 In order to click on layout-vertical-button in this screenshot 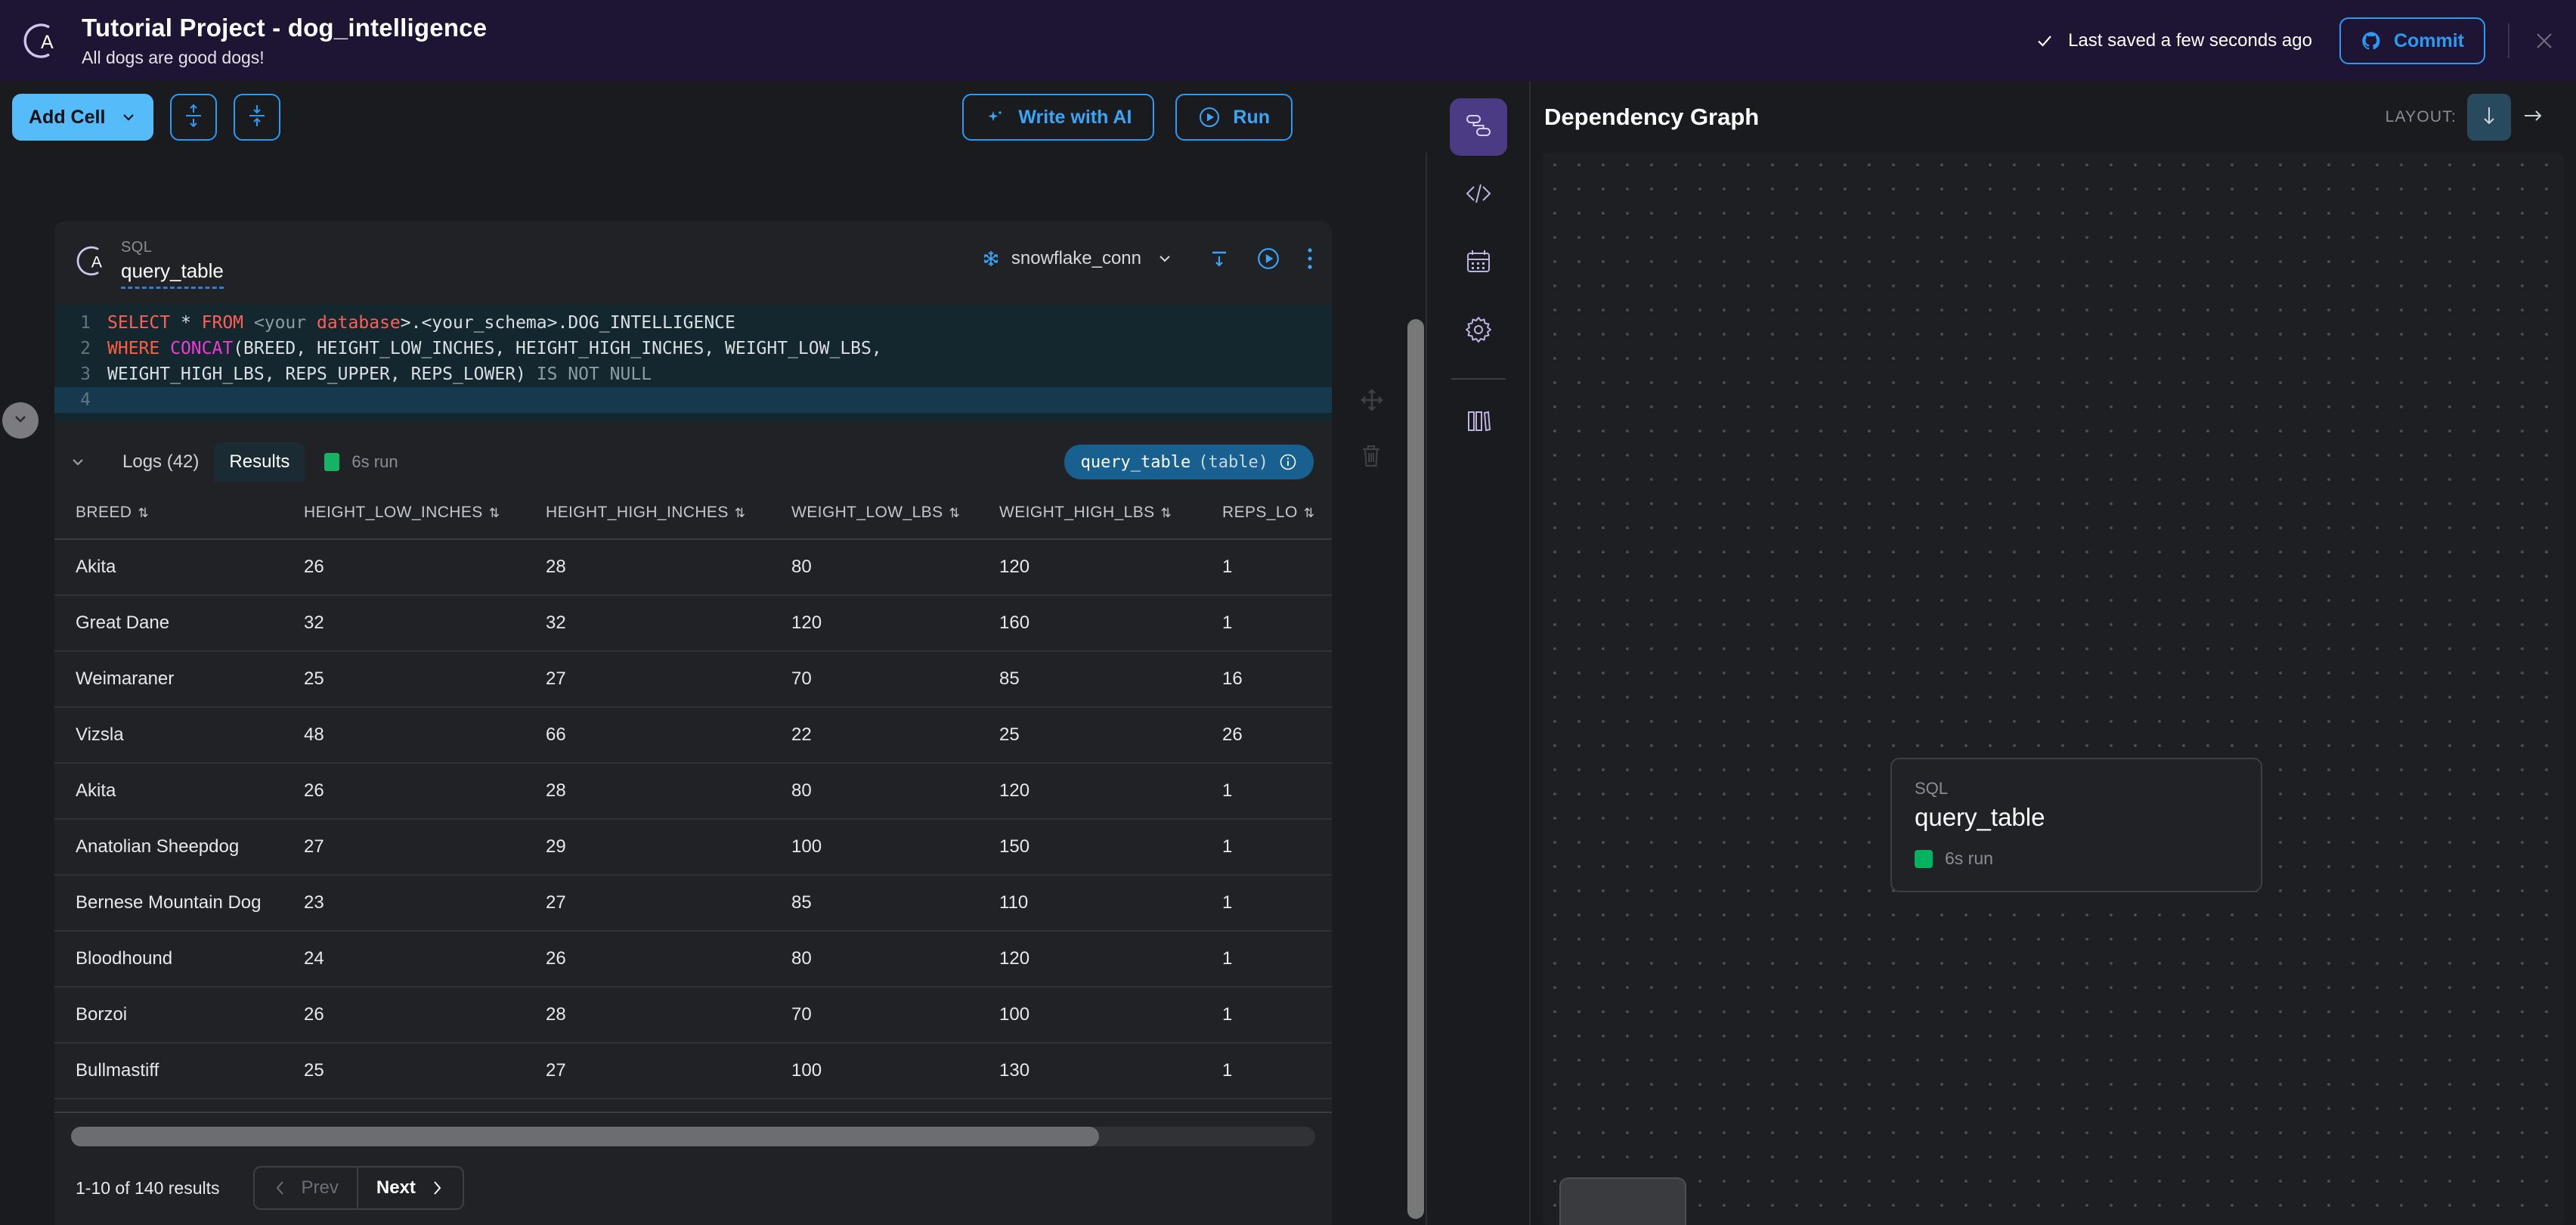, I will do `click(2489, 117)`.